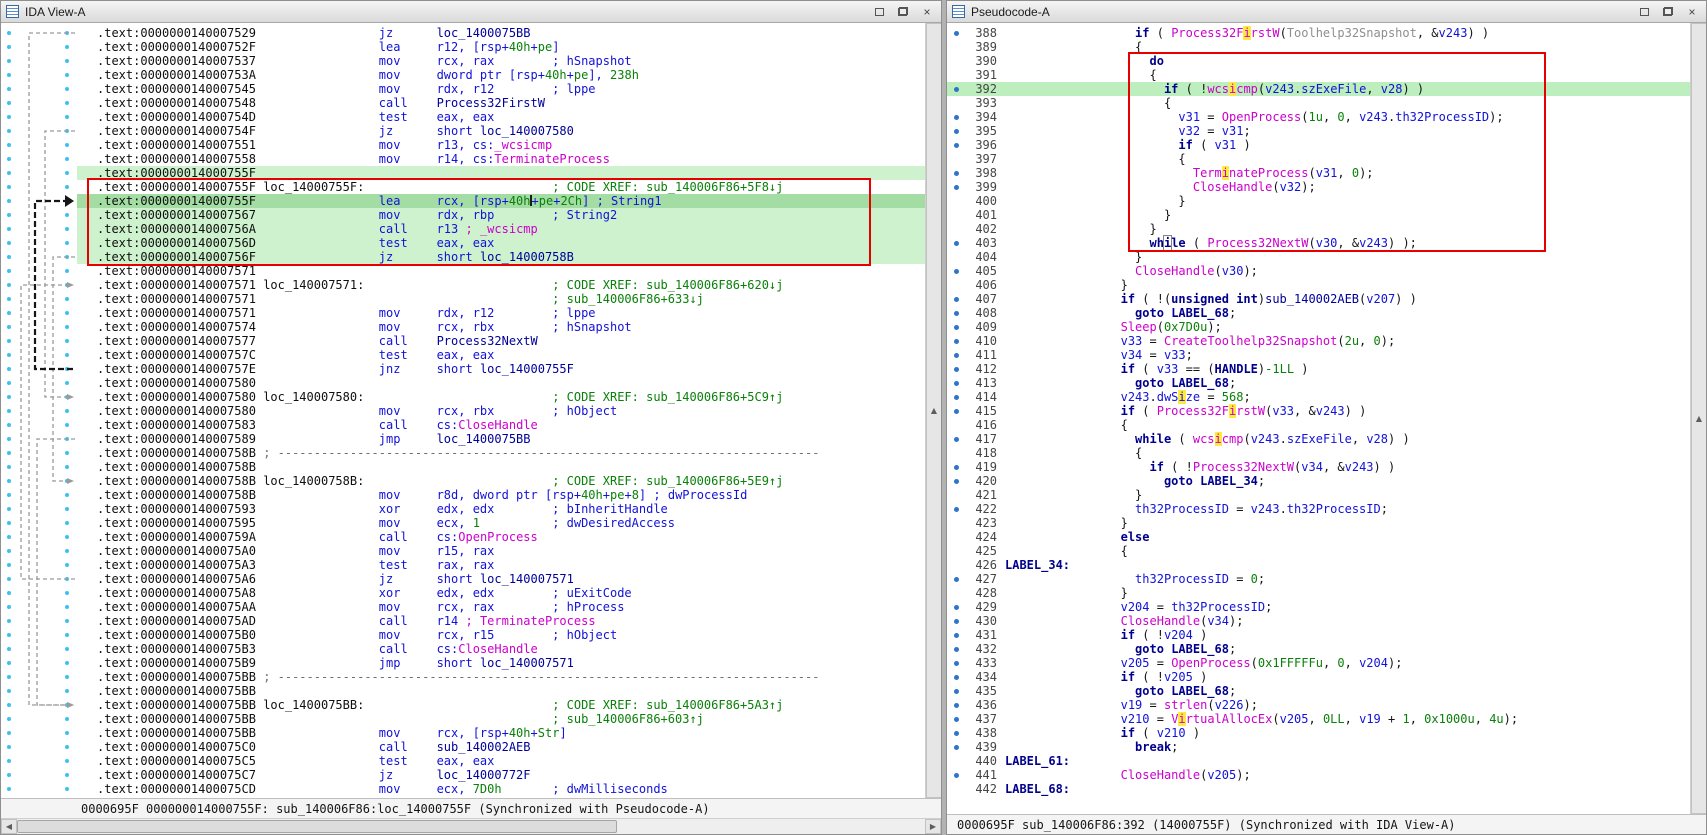 The width and height of the screenshot is (1707, 835). Describe the element at coordinates (1318, 103) in the screenshot. I see `pseudocode-line: 393 {` at that location.